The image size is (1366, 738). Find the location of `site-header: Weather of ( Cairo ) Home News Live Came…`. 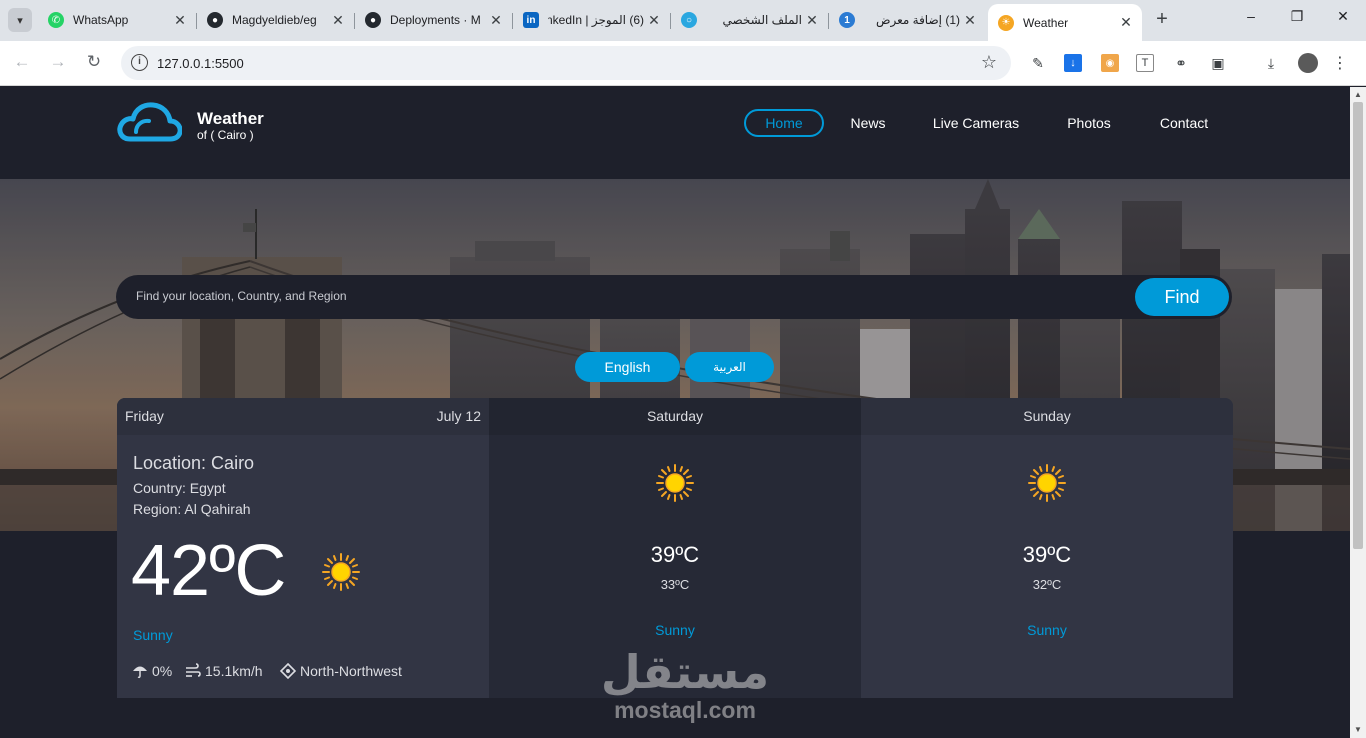

site-header: Weather of ( Cairo ) Home News Live Came… is located at coordinates (675, 133).